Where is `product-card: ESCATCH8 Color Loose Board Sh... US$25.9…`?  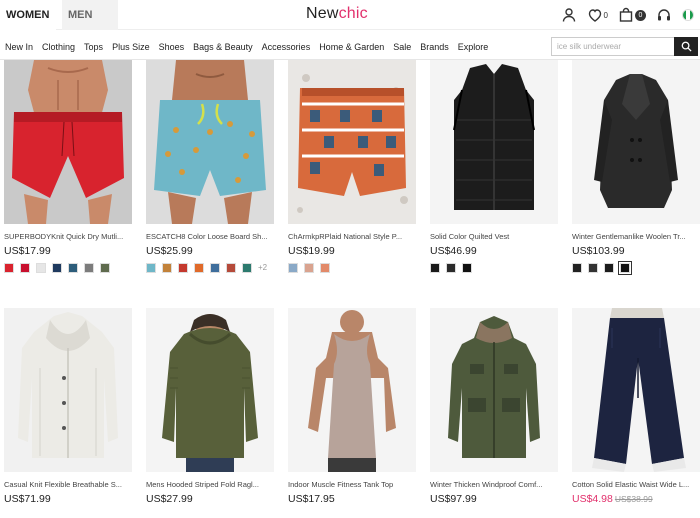
product-card: ESCATCH8 Color Loose Board Sh... US$25.9… is located at coordinates (211, 166).